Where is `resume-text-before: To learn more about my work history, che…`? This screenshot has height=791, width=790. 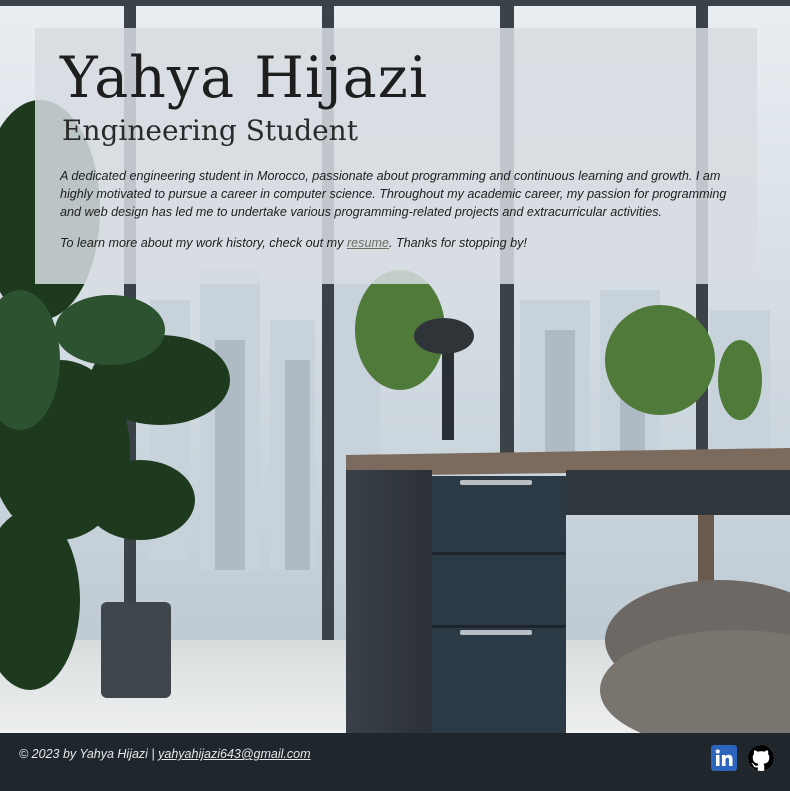 resume-text-before: To learn more about my work history, che… is located at coordinates (203, 243).